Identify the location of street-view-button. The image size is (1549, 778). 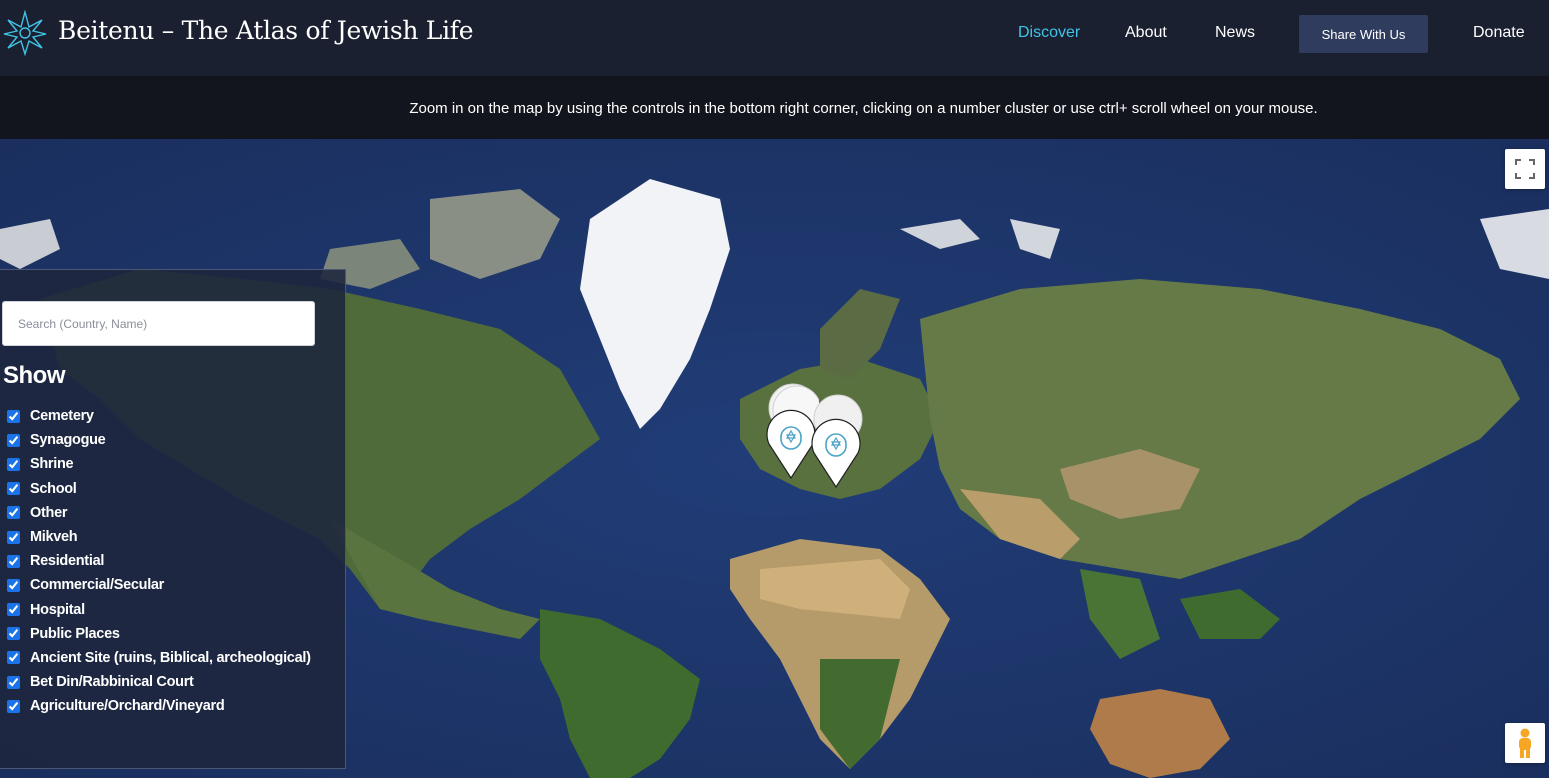
(1525, 743).